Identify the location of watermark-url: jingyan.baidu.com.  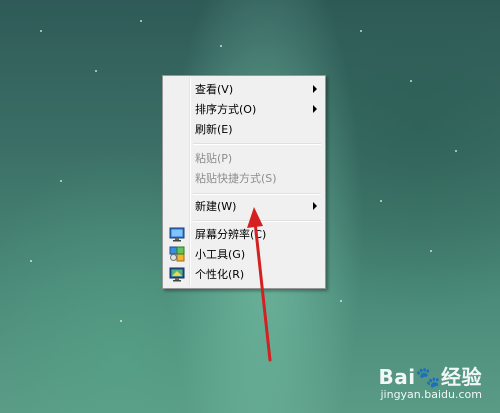
(431, 394).